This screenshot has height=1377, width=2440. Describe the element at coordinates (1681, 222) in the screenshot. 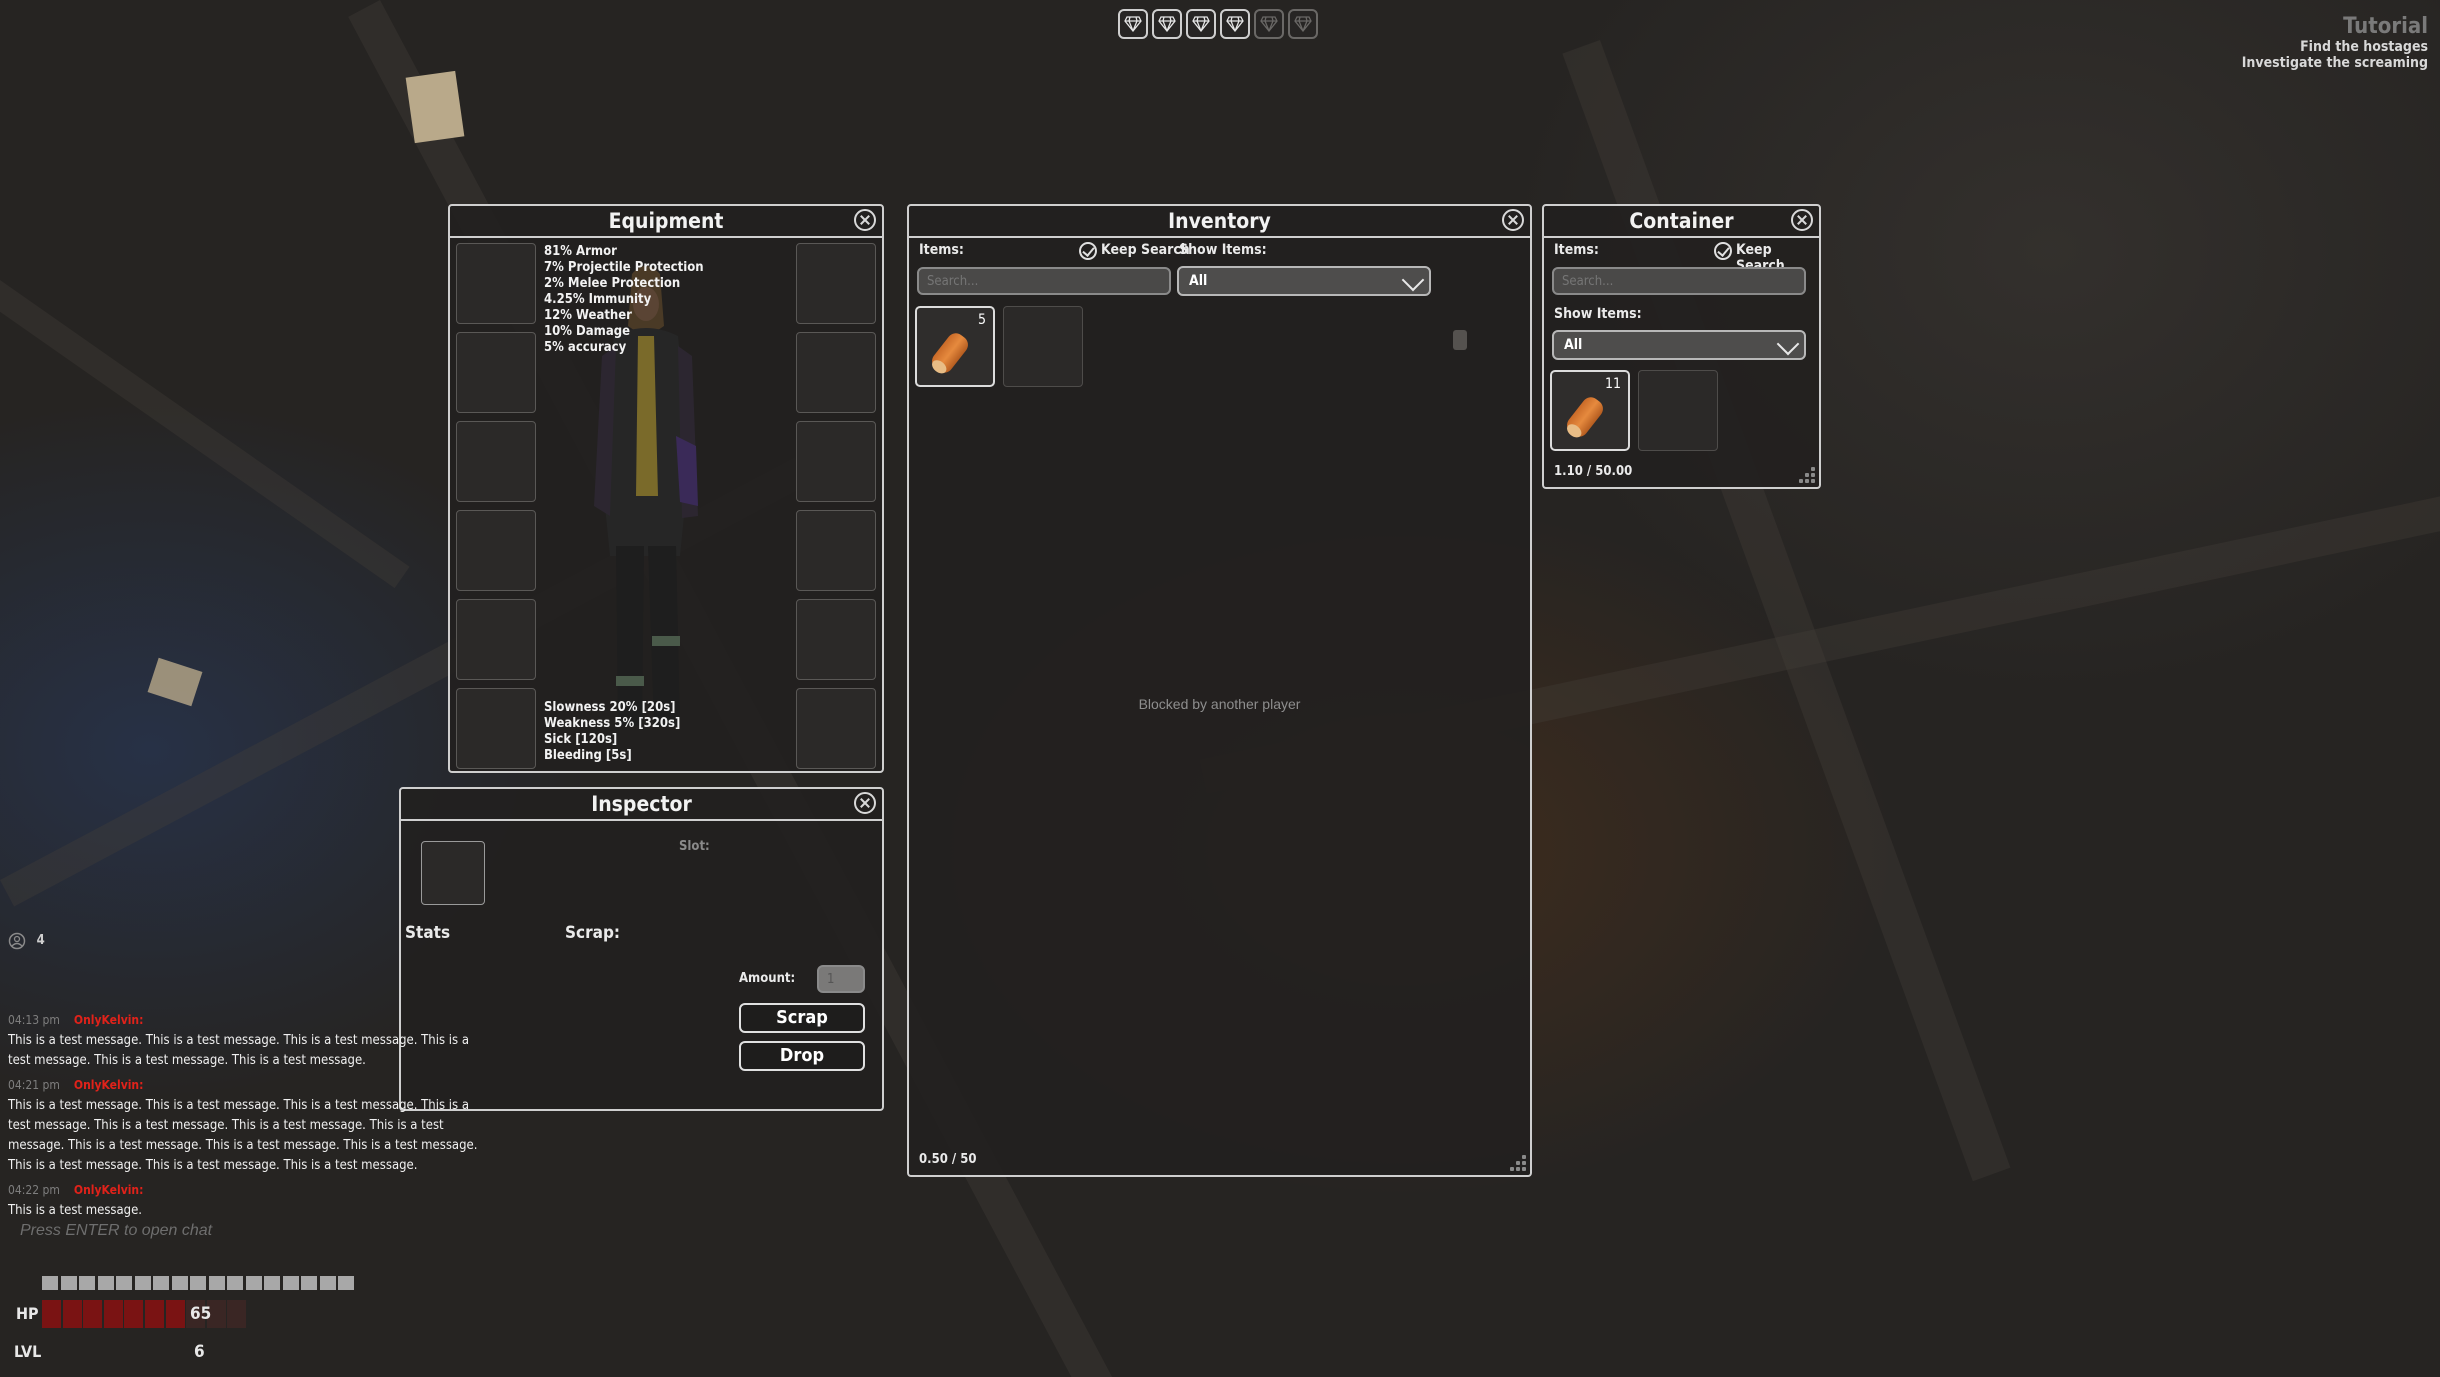

I see `container-title: Container` at that location.